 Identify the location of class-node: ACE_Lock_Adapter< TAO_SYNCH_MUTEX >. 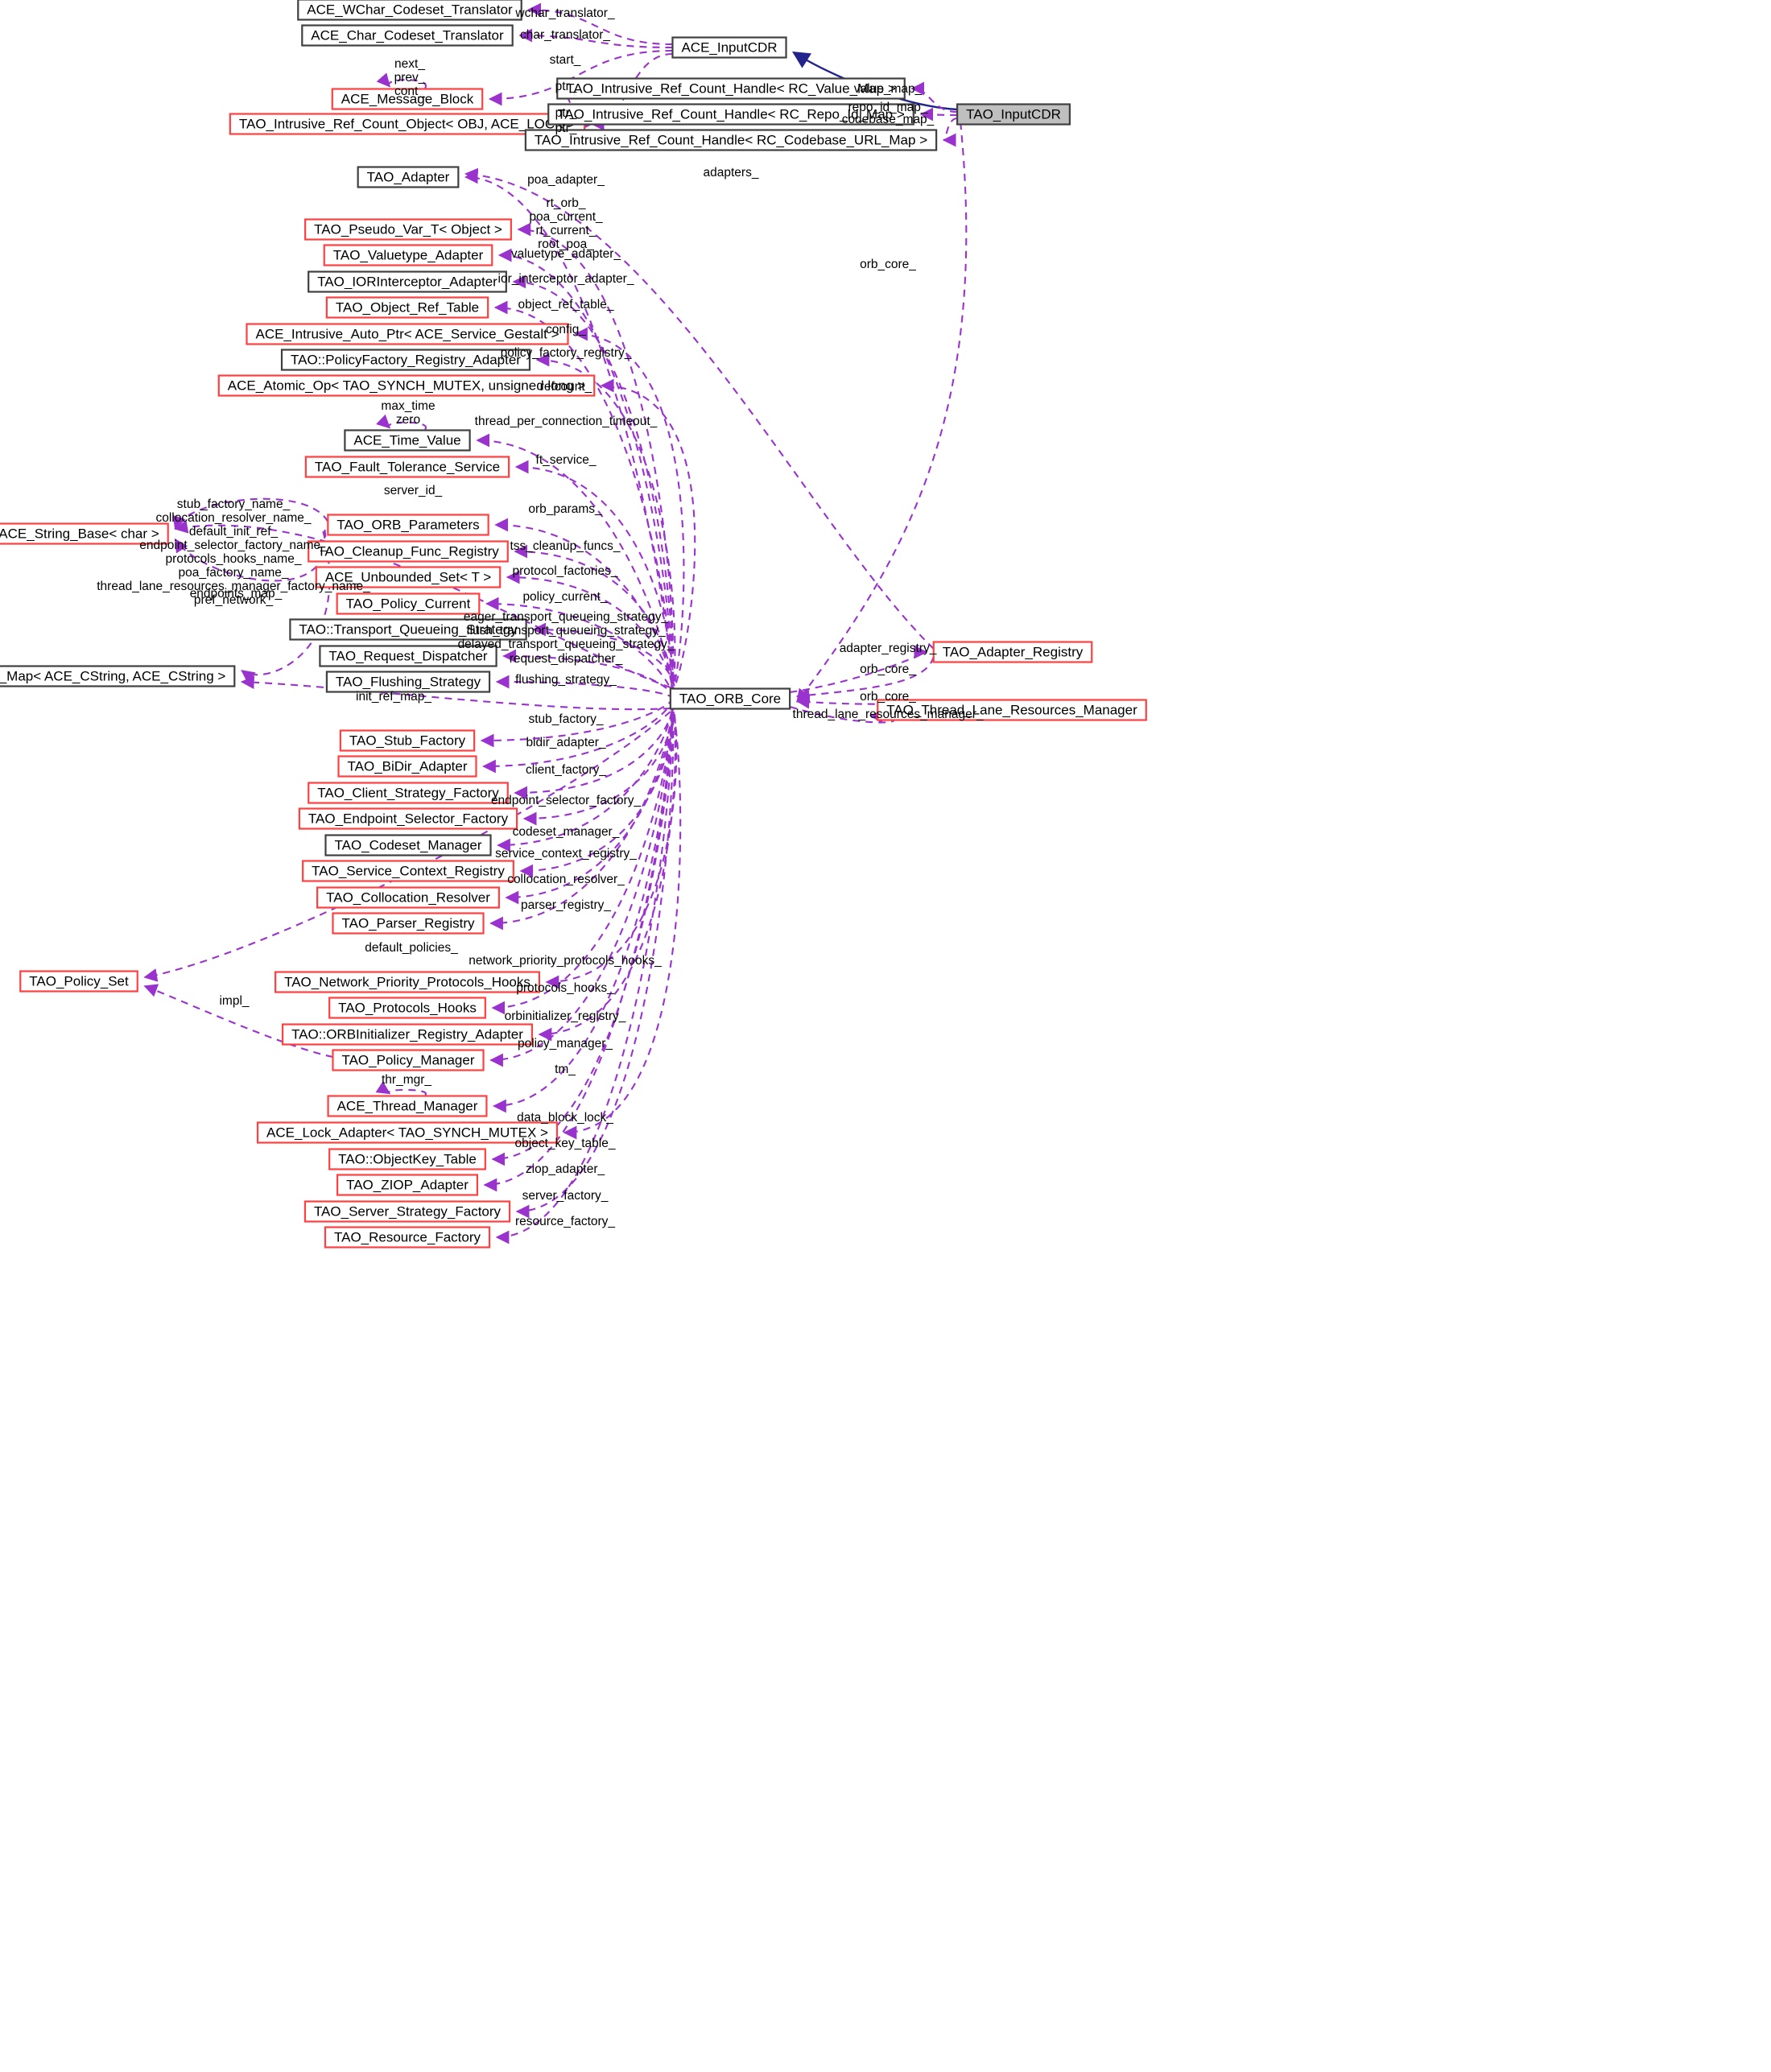
(407, 1132).